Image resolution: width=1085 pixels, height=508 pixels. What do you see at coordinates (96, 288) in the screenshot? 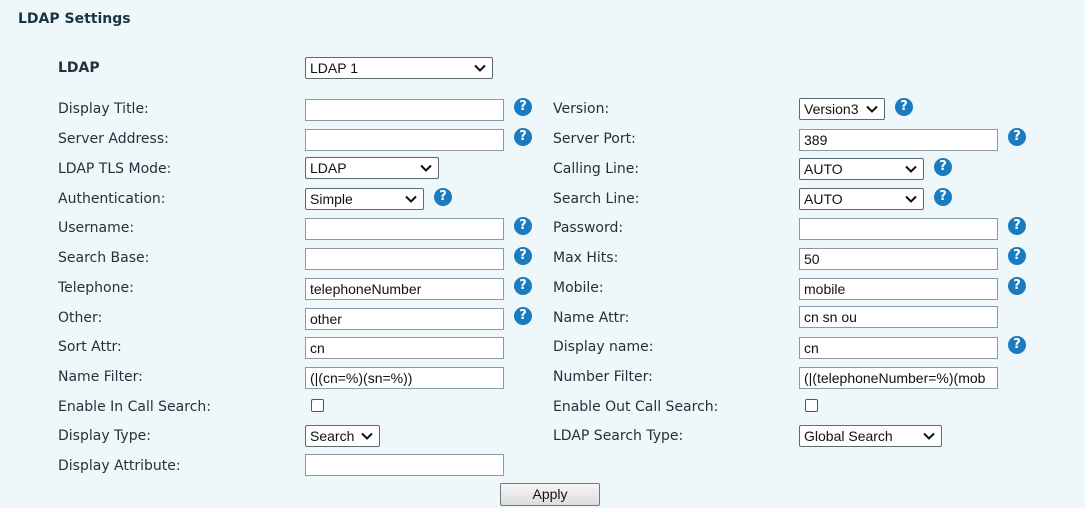
I see `telephone-label: Telephone:` at bounding box center [96, 288].